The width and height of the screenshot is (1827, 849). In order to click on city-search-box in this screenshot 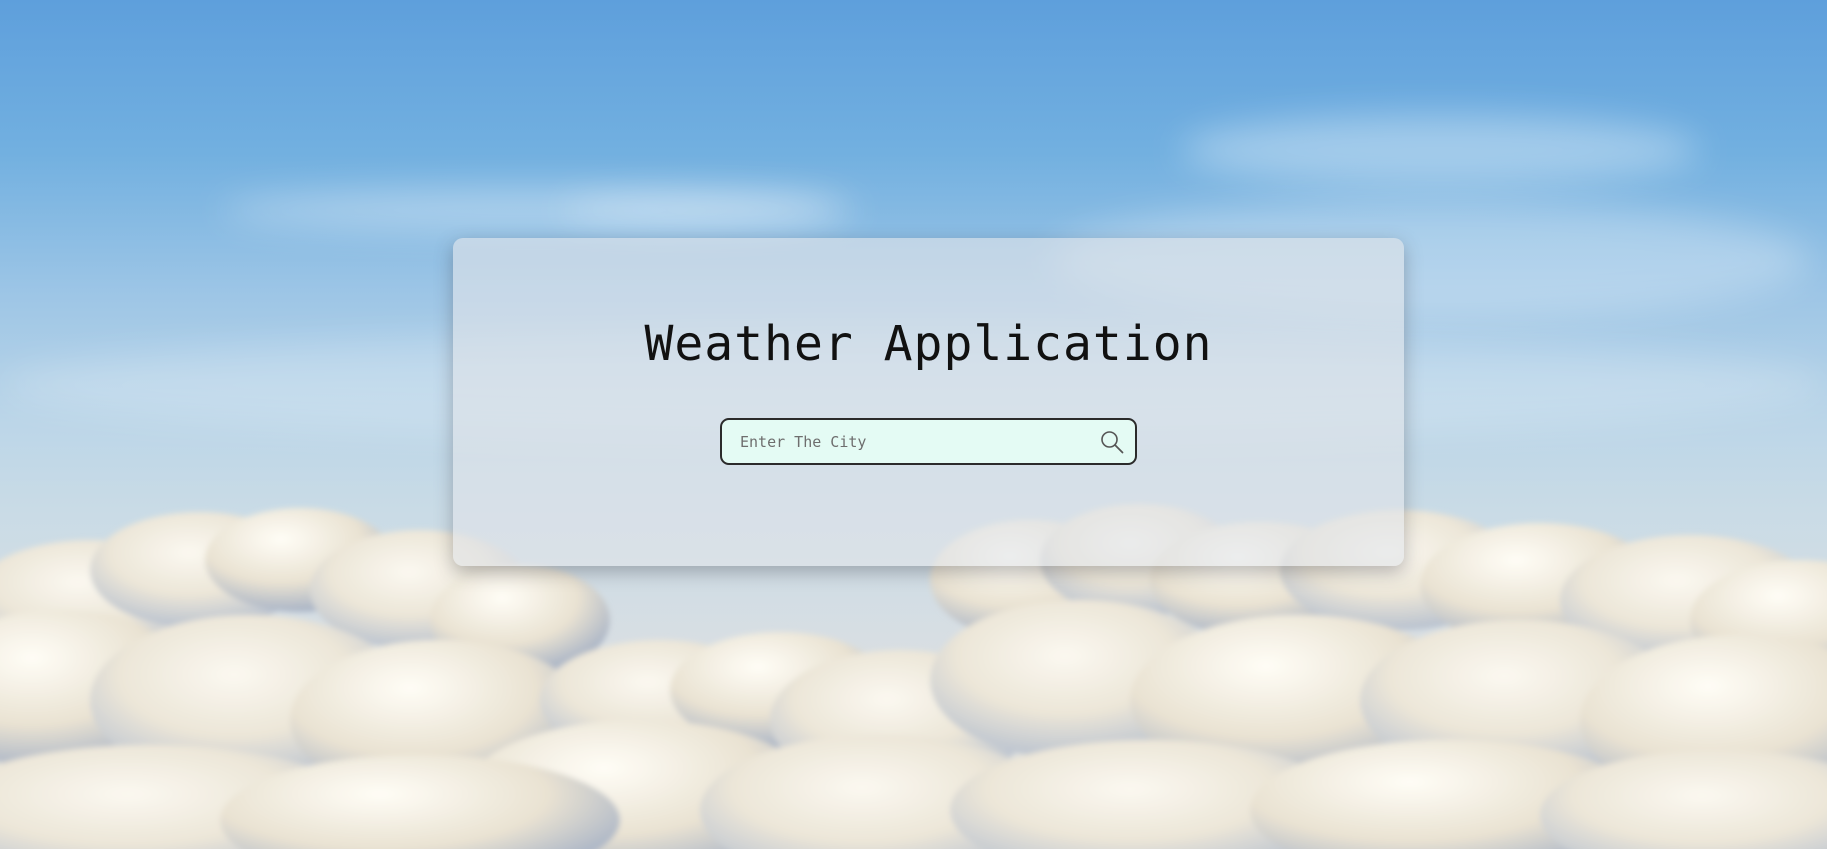, I will do `click(928, 441)`.